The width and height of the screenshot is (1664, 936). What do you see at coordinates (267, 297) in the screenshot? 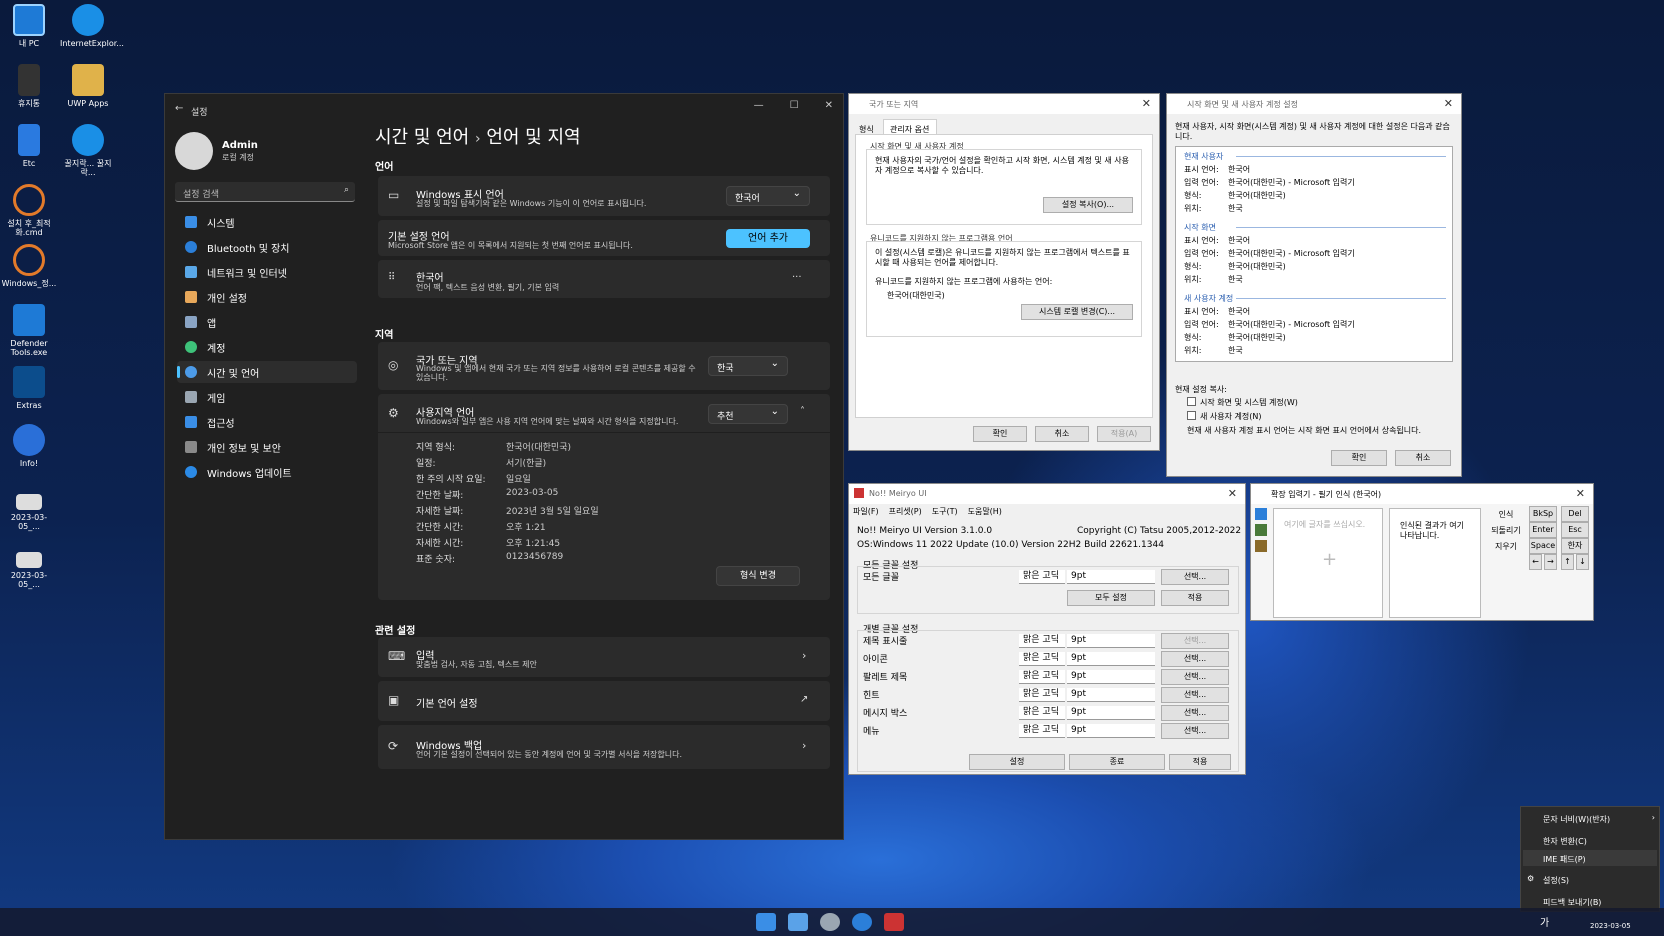
I see `sidebar-item-personalization: 개인 설정` at bounding box center [267, 297].